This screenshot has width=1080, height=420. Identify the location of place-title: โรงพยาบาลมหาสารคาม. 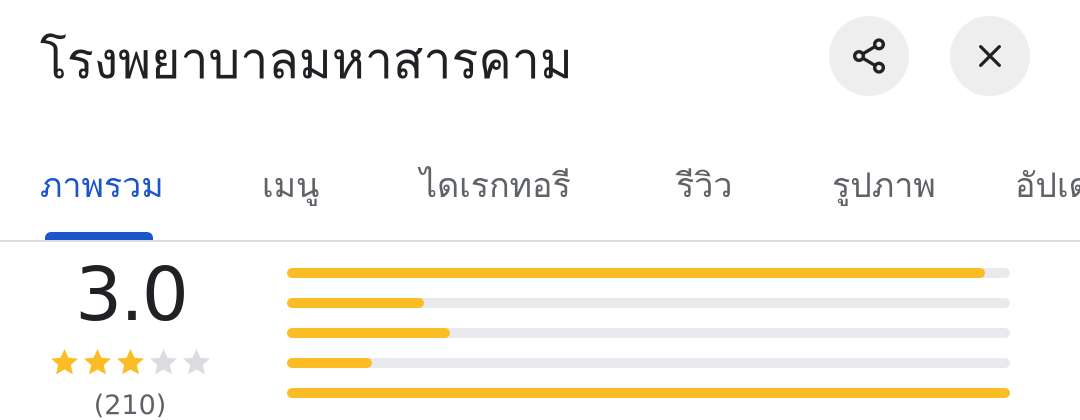
(306, 61).